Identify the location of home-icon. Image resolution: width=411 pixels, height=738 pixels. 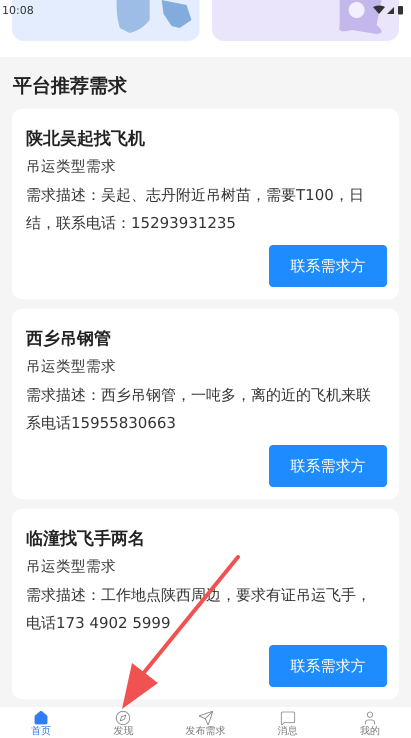
(41, 718).